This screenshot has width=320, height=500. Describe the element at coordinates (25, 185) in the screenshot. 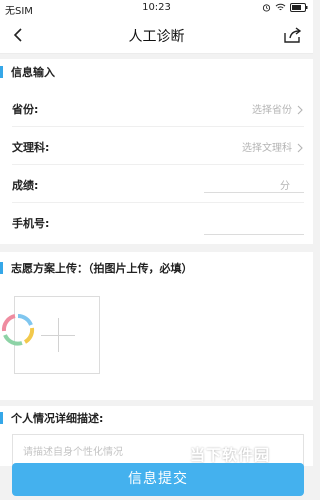

I see `score-label: 成绩:` at that location.